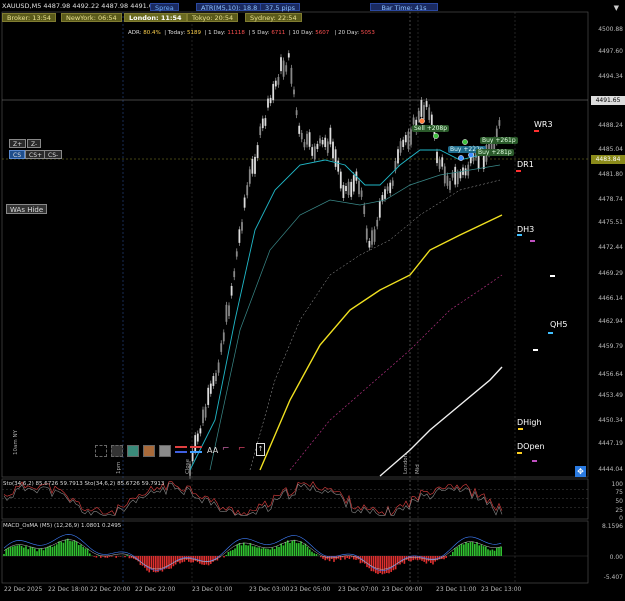 This screenshot has width=625, height=601. I want to click on time-axis-label: 23 Dec 05:00, so click(310, 589).